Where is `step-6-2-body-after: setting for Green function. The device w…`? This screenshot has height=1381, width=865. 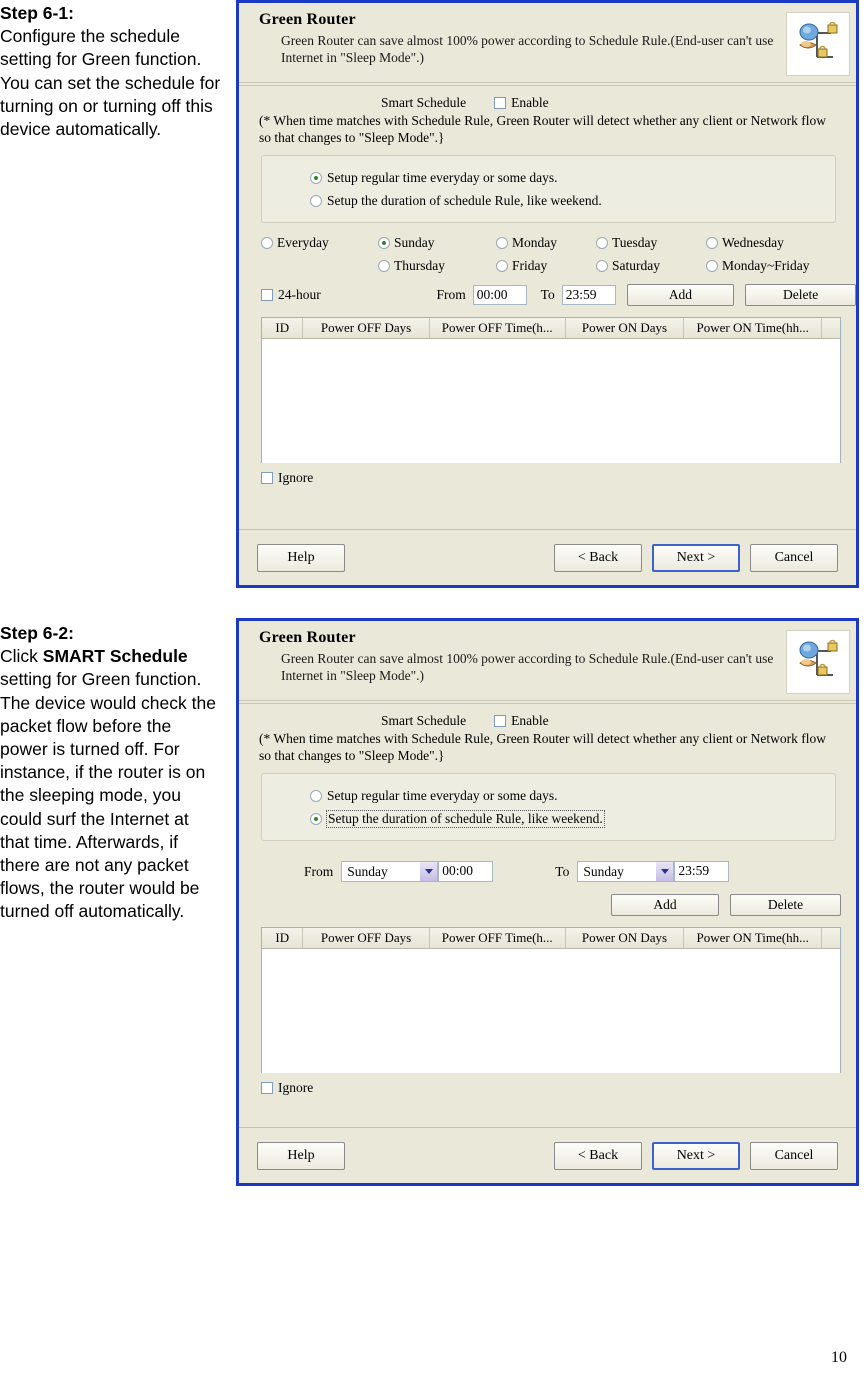
step-6-2-body-after: setting for Green function. The device w… is located at coordinates (108, 795).